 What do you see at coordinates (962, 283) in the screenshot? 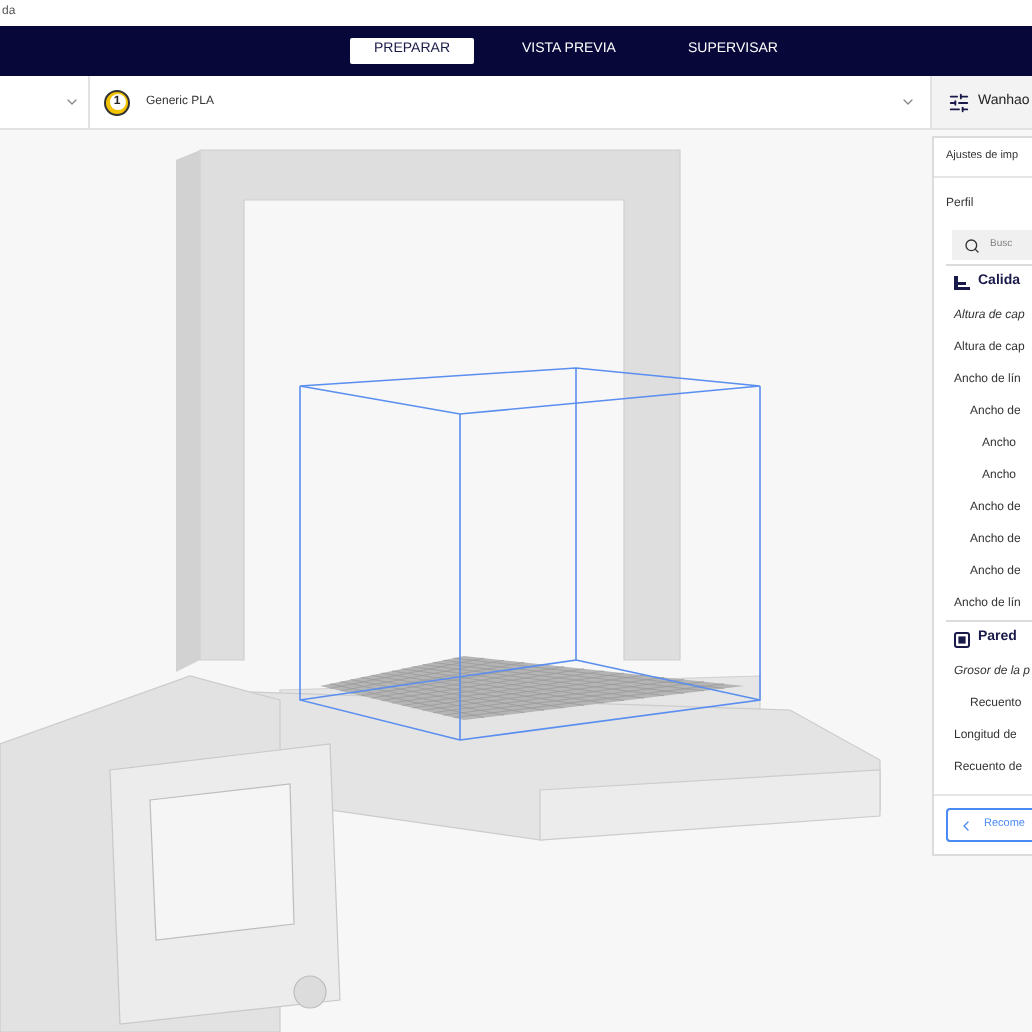
I see `quality-bars-icon` at bounding box center [962, 283].